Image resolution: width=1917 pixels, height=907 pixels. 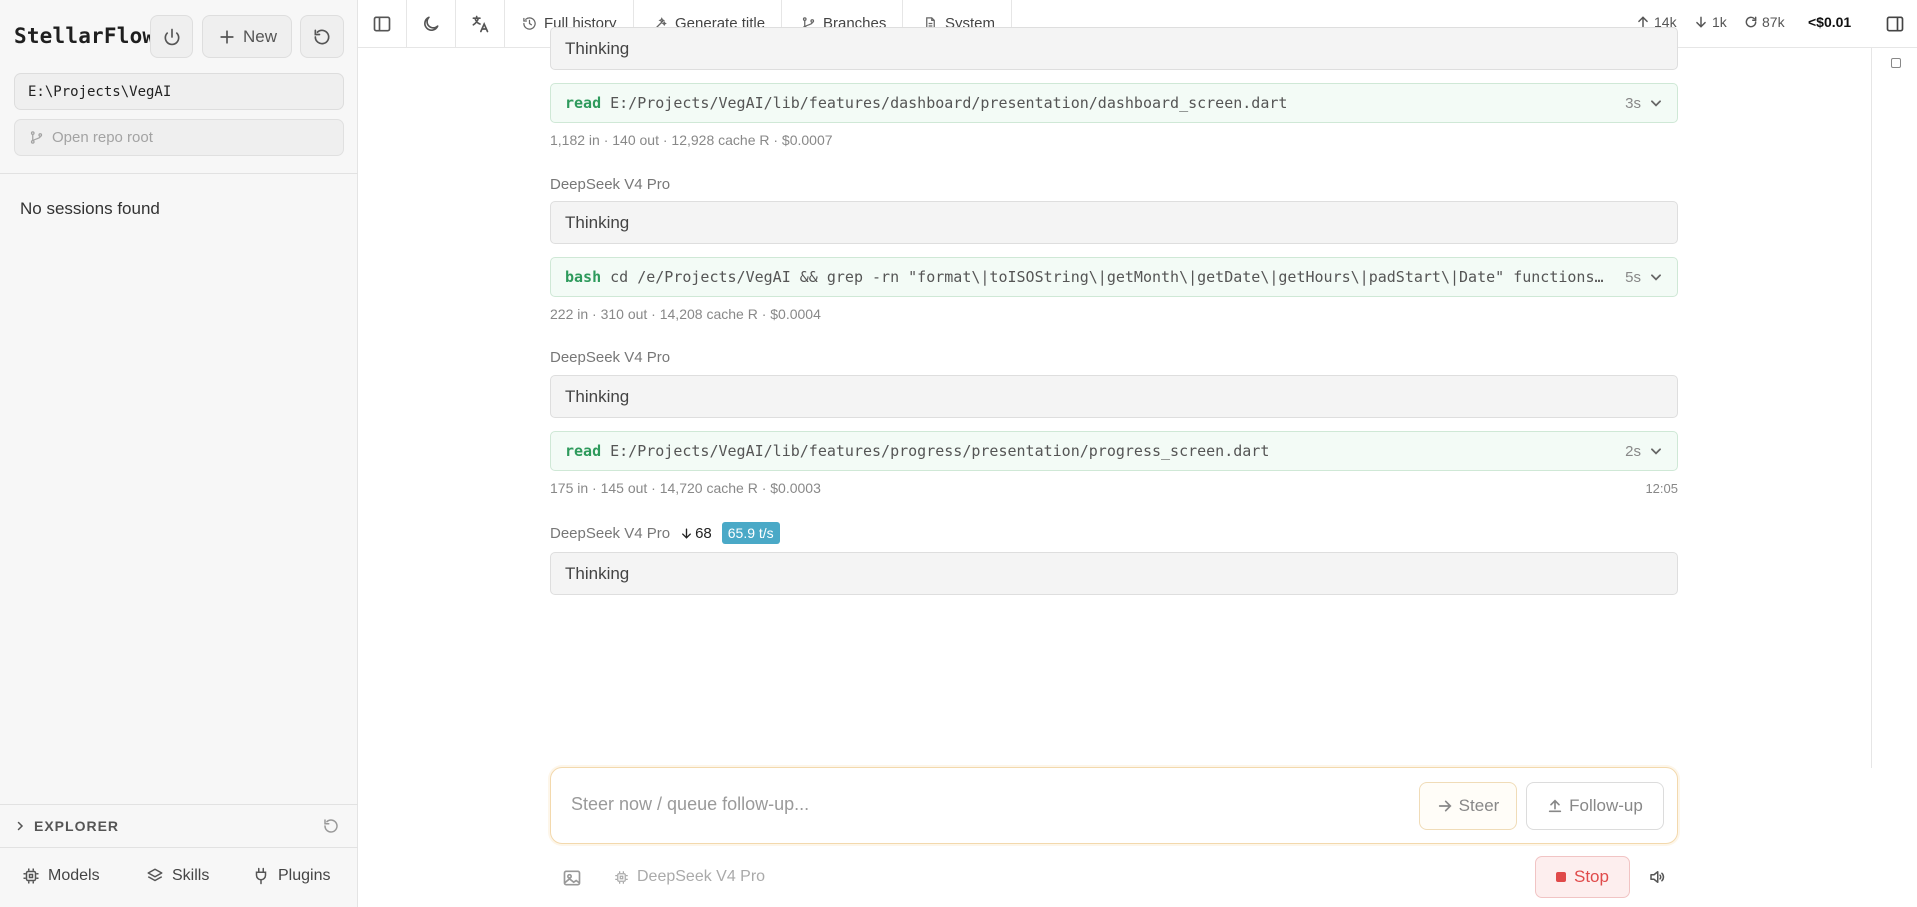 I want to click on sidebar-panel-icon, so click(x=382, y=23).